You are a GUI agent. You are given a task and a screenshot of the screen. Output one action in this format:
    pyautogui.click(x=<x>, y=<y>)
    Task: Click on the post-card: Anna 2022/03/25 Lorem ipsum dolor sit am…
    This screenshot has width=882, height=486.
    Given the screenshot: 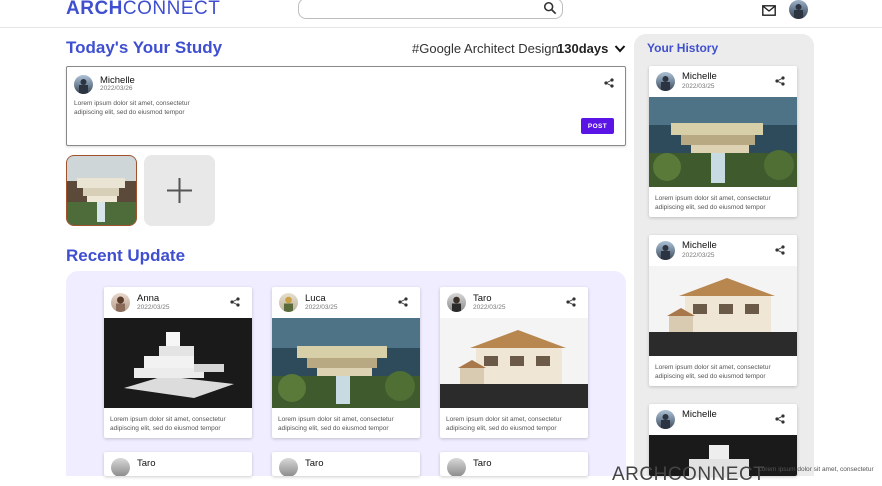 What is the action you would take?
    pyautogui.click(x=178, y=362)
    